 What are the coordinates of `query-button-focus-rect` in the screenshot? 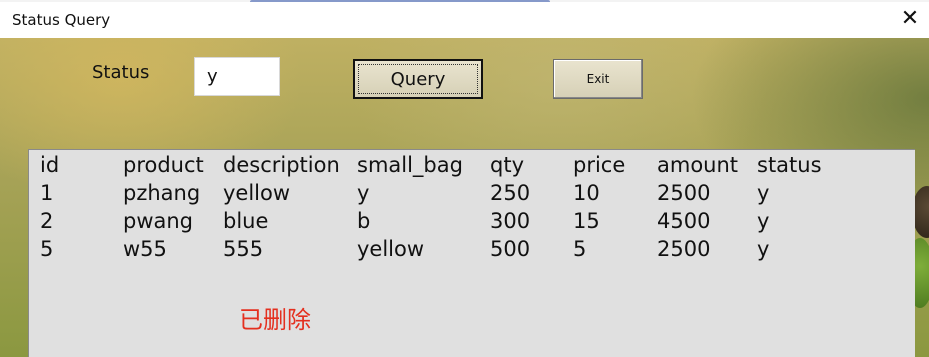 It's located at (418, 79).